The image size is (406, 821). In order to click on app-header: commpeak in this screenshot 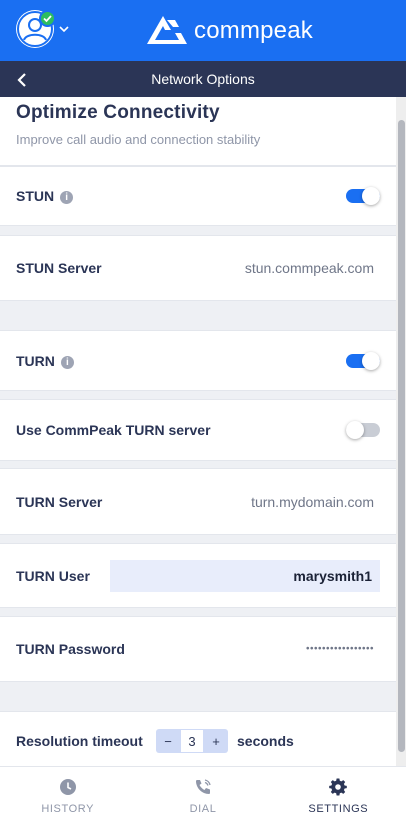, I will do `click(203, 30)`.